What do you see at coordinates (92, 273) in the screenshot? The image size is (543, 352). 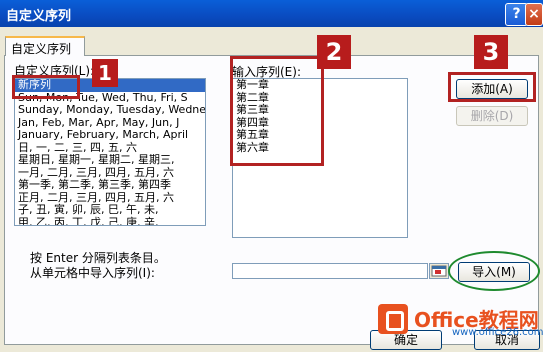 I see `import-label: 从单元格中导入序列(I):` at bounding box center [92, 273].